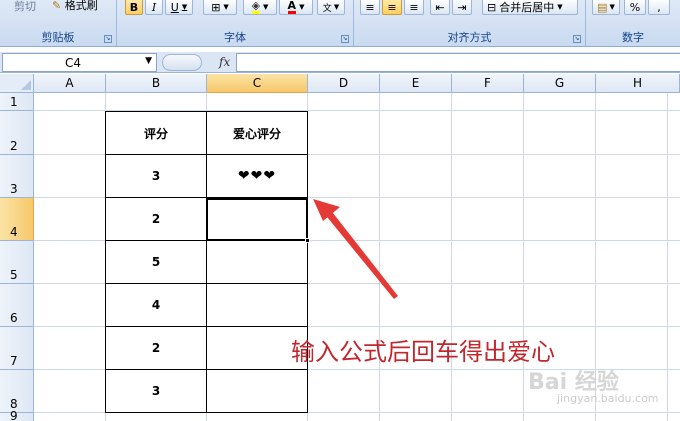 The image size is (680, 421). I want to click on watermark-url: jingyan.baidu.com, so click(608, 398).